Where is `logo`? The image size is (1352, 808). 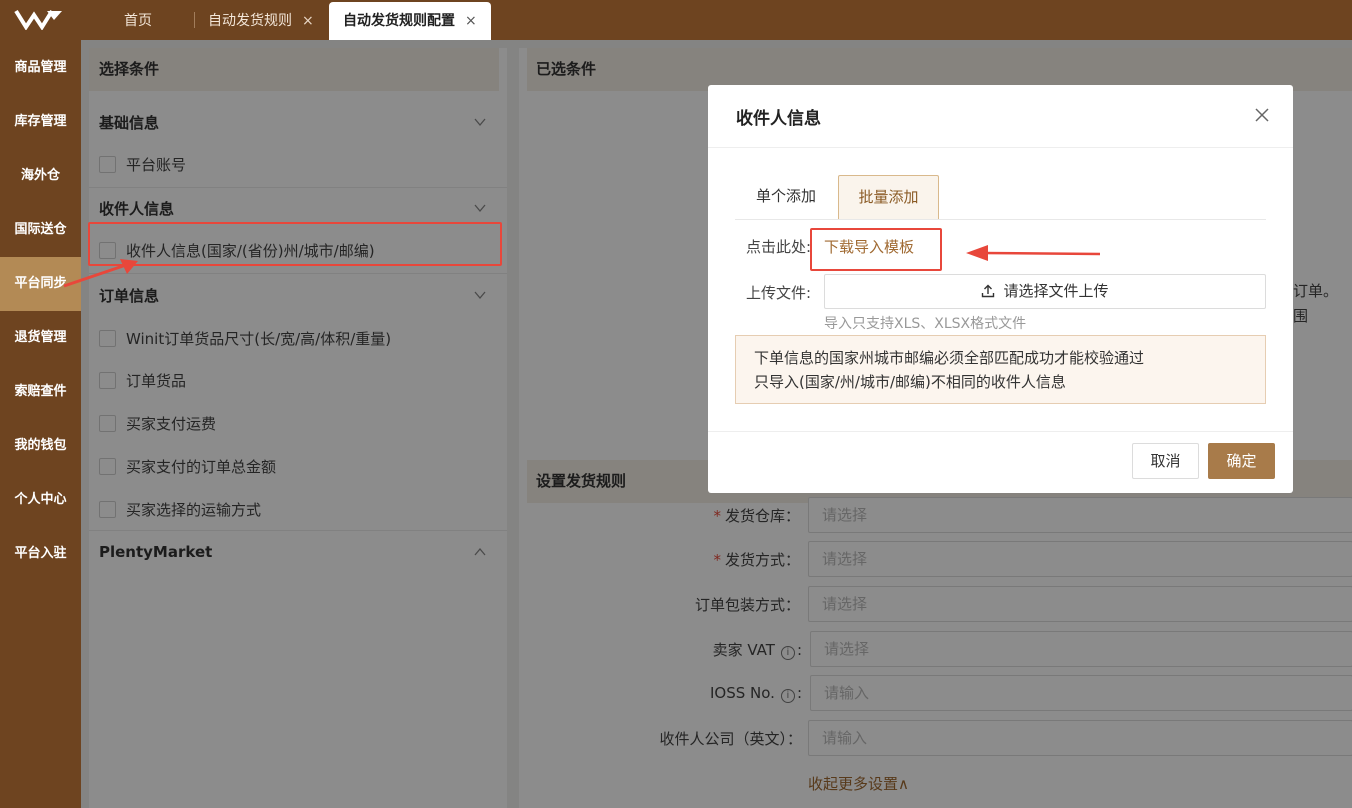
logo is located at coordinates (39, 19).